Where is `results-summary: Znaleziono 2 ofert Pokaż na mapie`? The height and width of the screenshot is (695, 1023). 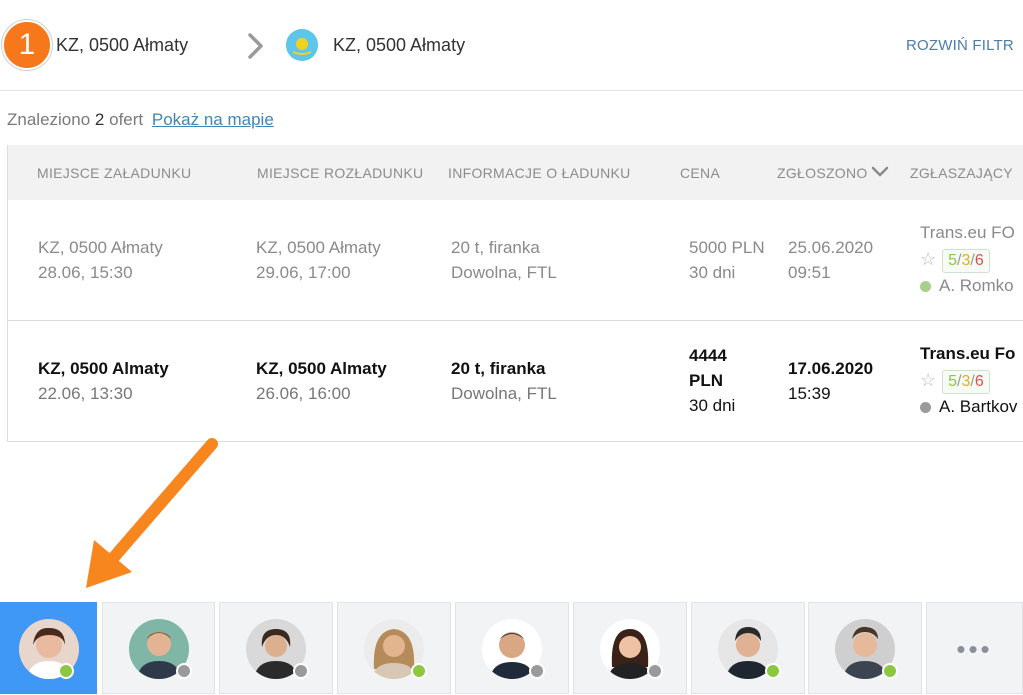
results-summary: Znaleziono 2 ofert Pokaż na mapie is located at coordinates (140, 120).